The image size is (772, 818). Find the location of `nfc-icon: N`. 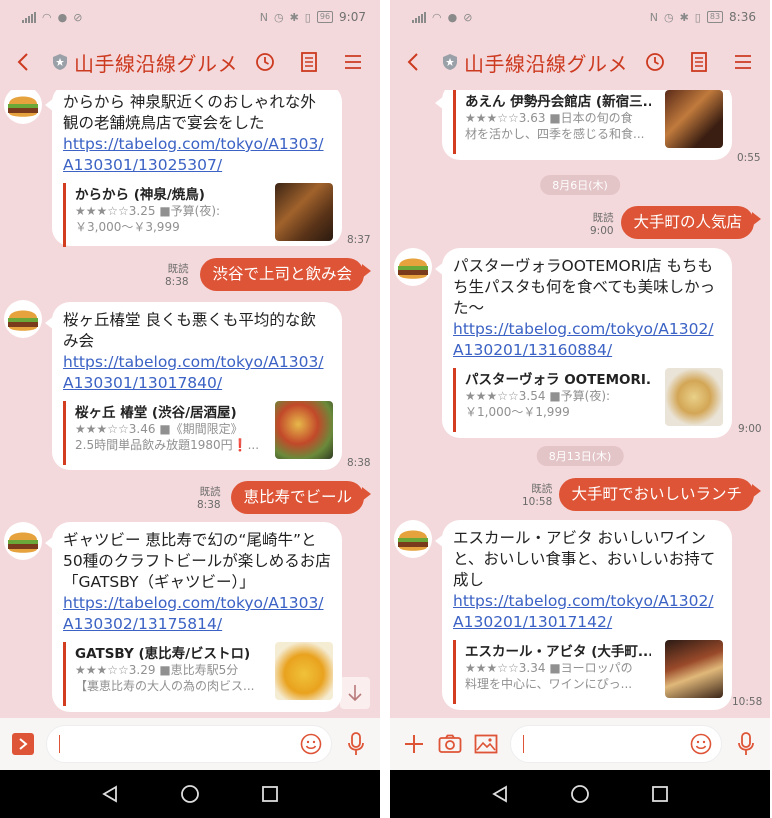

nfc-icon: N is located at coordinates (653, 17).